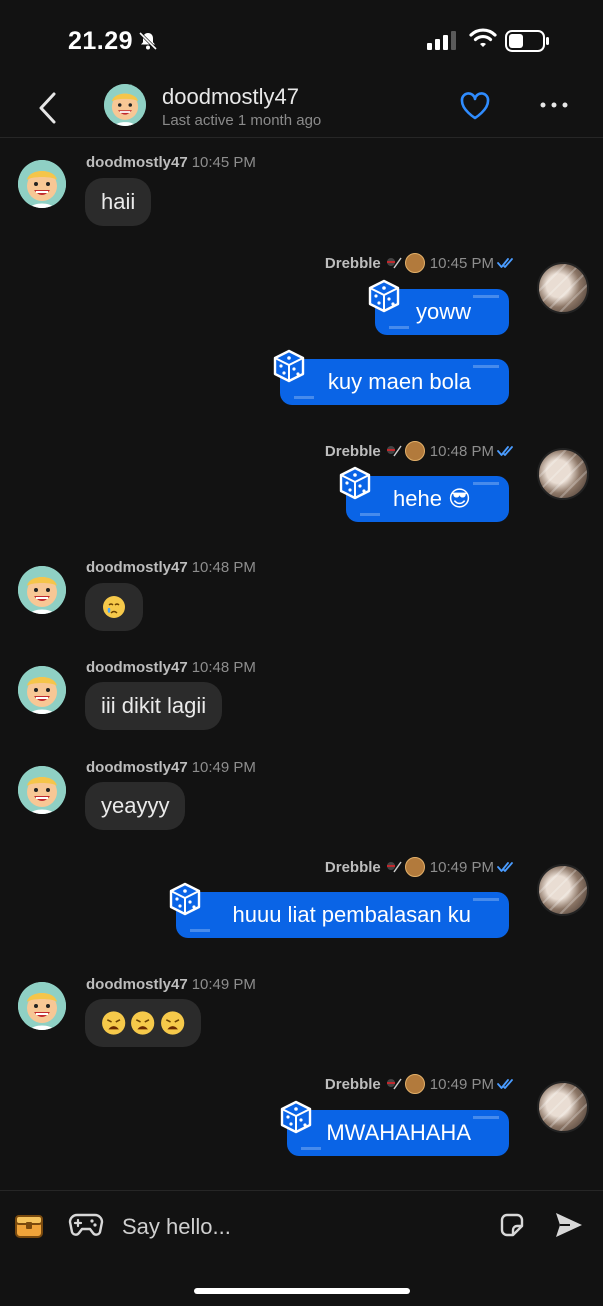 This screenshot has height=1306, width=603. I want to click on message-header: doodmostly47 10:48 PM, so click(171, 567).